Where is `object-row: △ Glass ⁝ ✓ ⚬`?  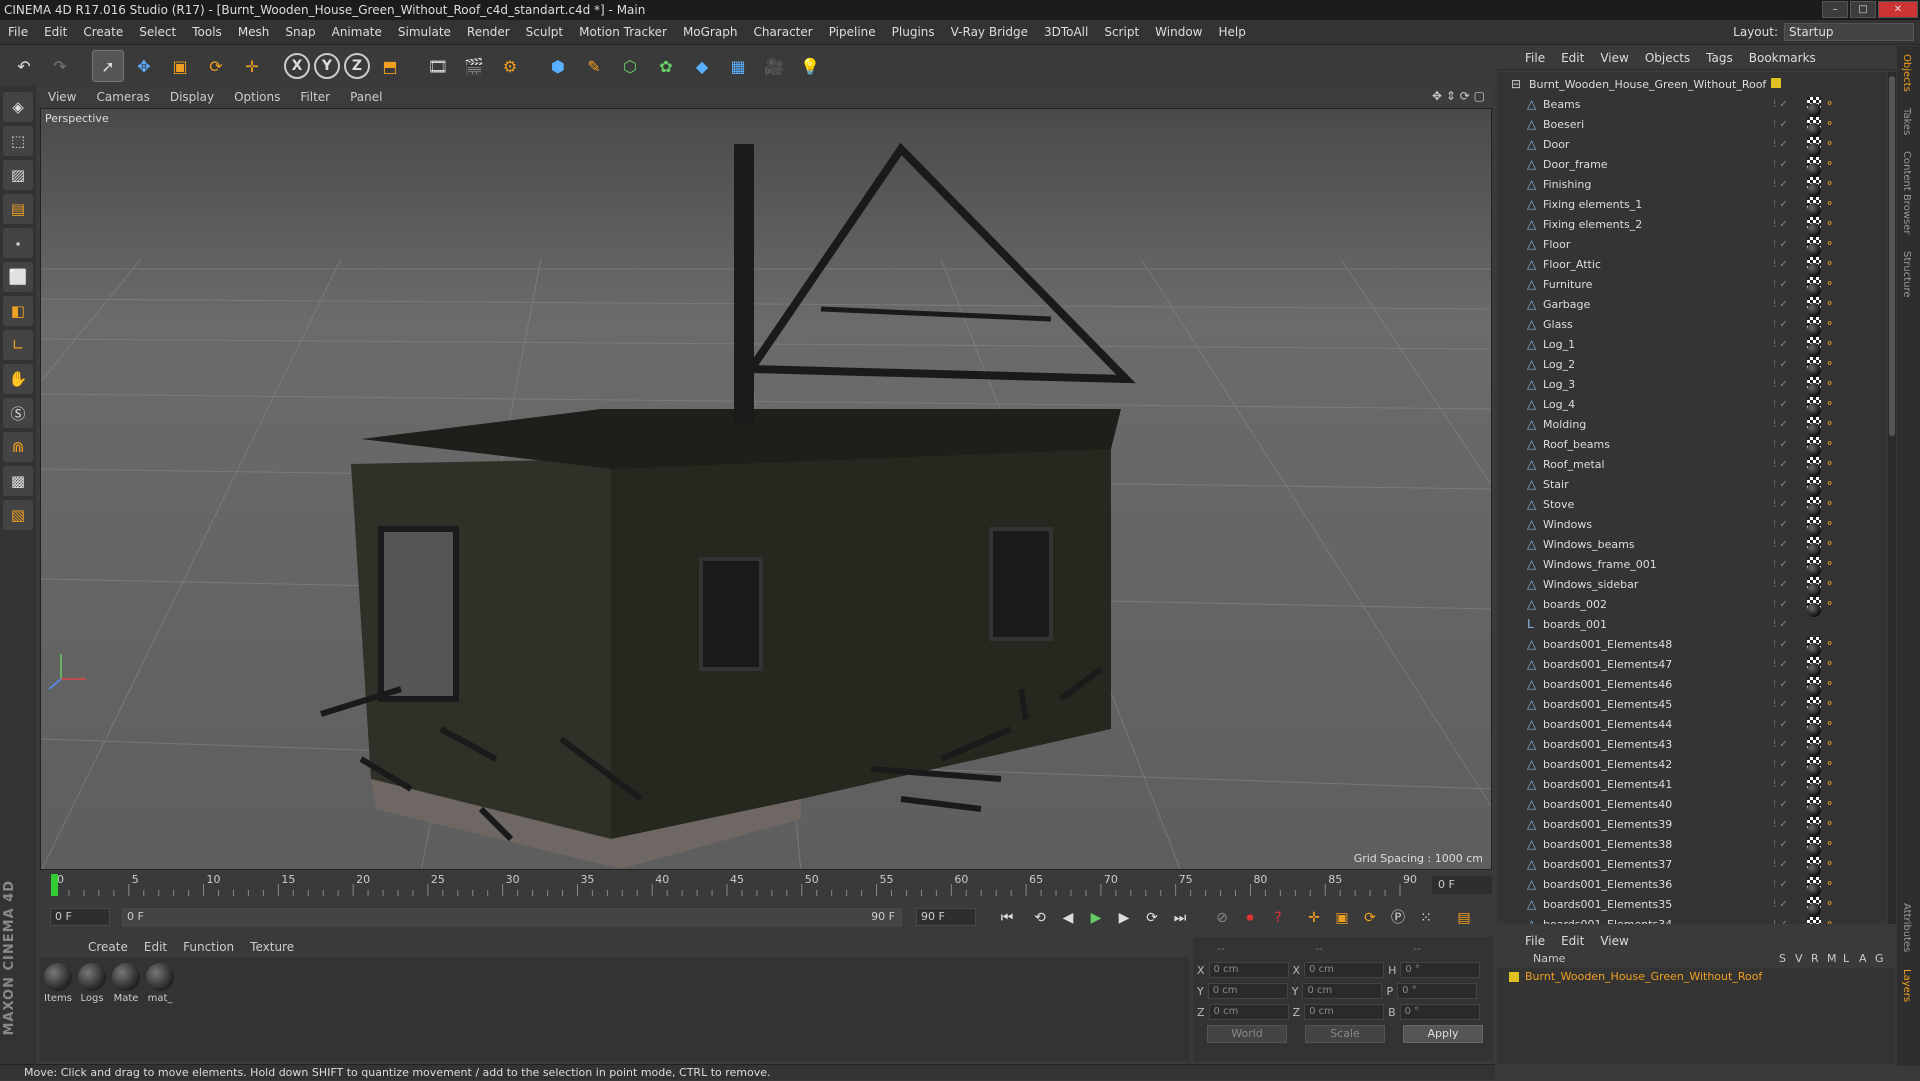
object-row: △ Glass ⁝ ✓ ⚬ is located at coordinates (1692, 325).